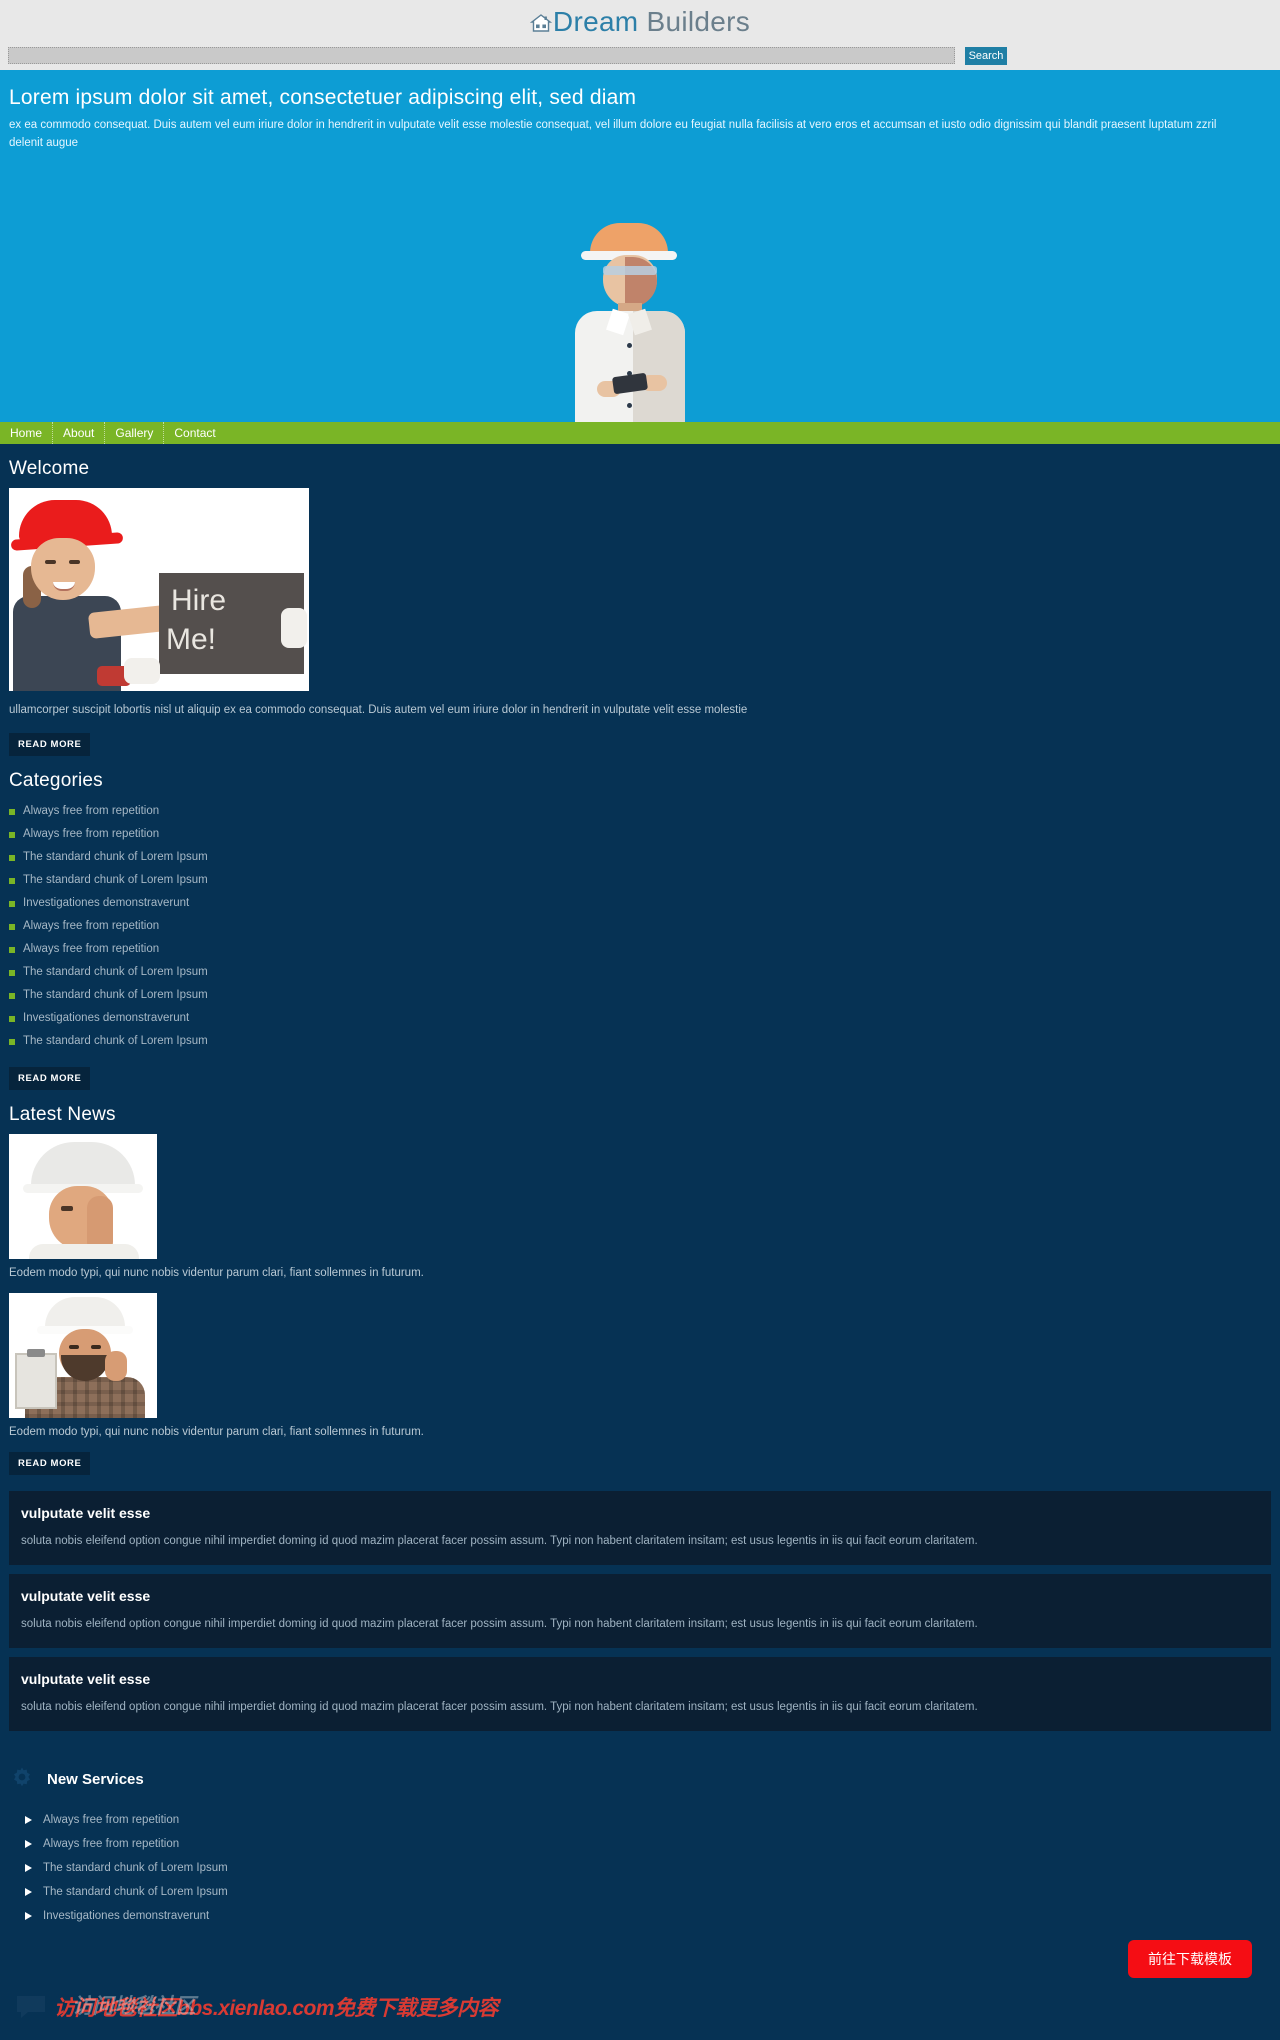 The height and width of the screenshot is (2040, 1280). I want to click on top-bar: Dream Builders, so click(640, 22).